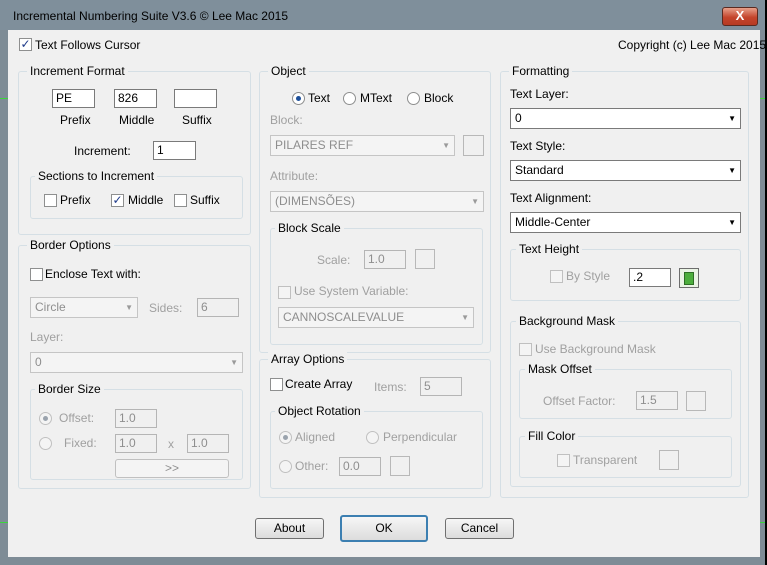 The image size is (767, 565). Describe the element at coordinates (294, 176) in the screenshot. I see `attribute-label: Attribute:` at that location.